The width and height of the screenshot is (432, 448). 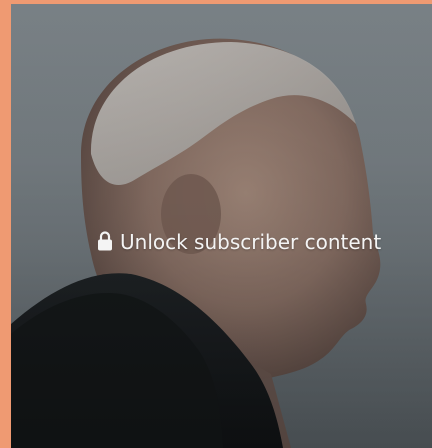 I want to click on unlock-label: Unlock subscriber content, so click(x=251, y=242).